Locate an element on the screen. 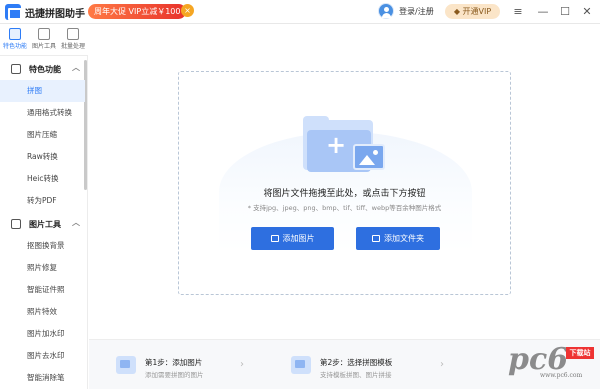 This screenshot has width=600, height=389. sidebar-item-id-photo: 智能证件照 is located at coordinates (42, 290).